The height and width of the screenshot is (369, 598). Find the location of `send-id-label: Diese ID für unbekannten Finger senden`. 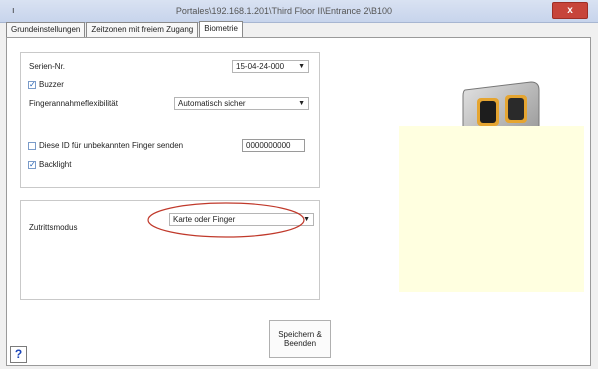

send-id-label: Diese ID für unbekannten Finger senden is located at coordinates (111, 145).